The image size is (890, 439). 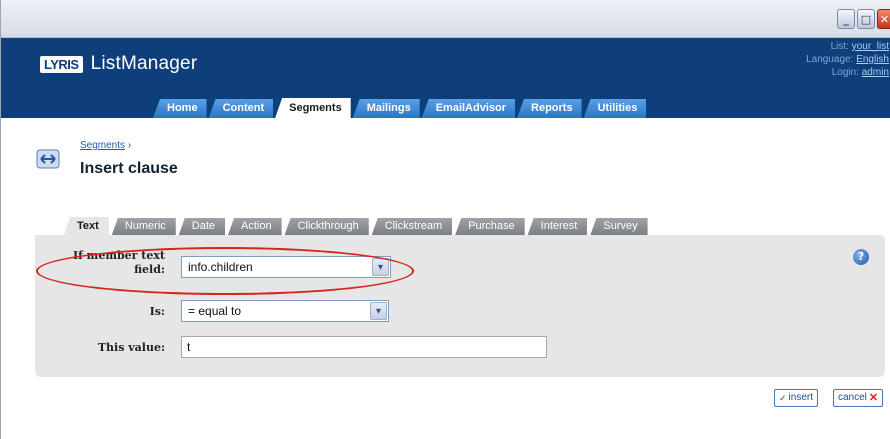 I want to click on tab-clickthrough: Clickthrough, so click(x=326, y=226).